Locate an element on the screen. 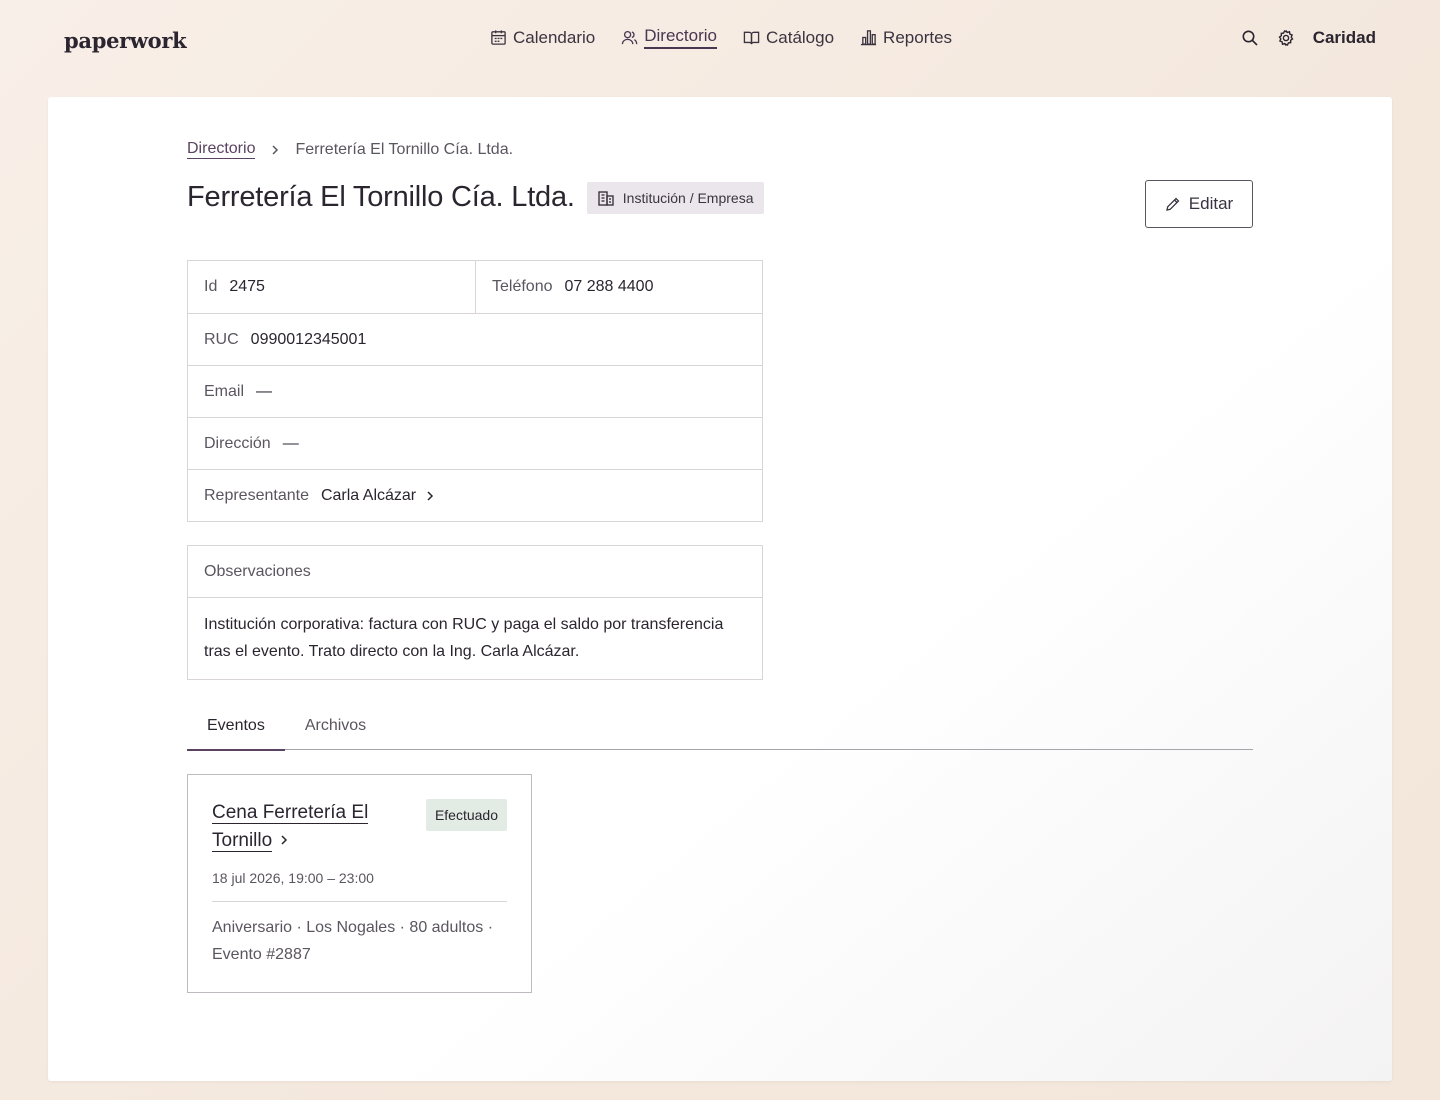 This screenshot has height=1100, width=1440. nav-item-directorio: Directorio is located at coordinates (669, 37).